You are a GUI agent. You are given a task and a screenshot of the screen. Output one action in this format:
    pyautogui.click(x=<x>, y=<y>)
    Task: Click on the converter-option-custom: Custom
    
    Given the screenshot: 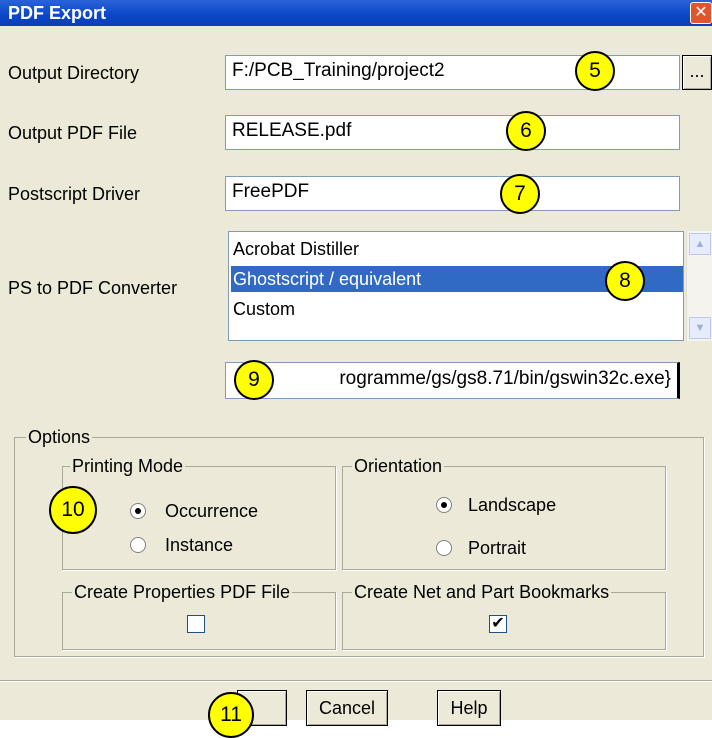 What is the action you would take?
    pyautogui.click(x=457, y=309)
    